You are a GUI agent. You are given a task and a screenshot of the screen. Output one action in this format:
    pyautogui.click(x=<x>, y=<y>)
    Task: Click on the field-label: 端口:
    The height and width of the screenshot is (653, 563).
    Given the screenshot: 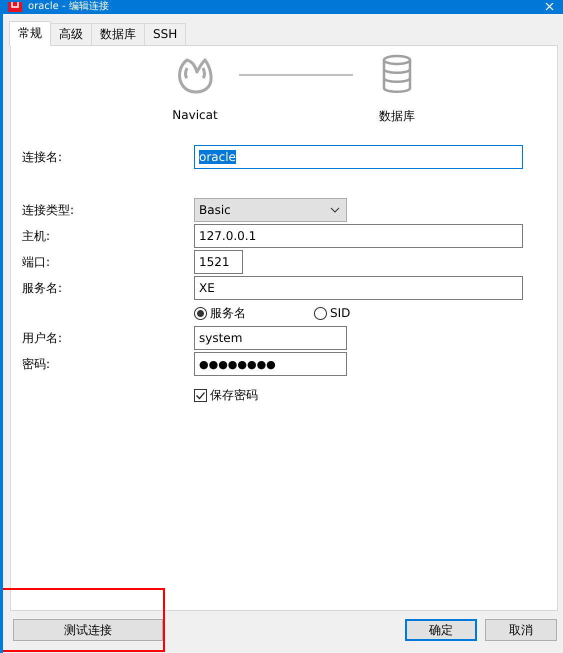 What is the action you would take?
    pyautogui.click(x=37, y=262)
    